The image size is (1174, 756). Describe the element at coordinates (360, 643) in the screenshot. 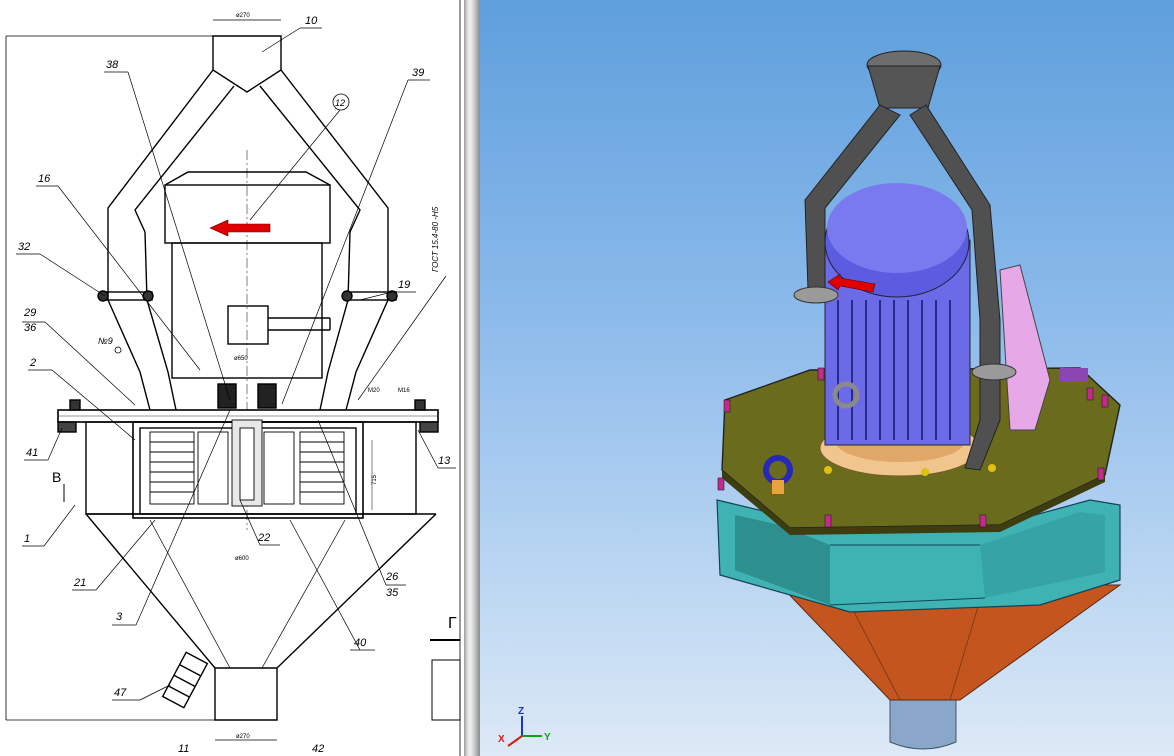

I see `callout-label: 40` at that location.